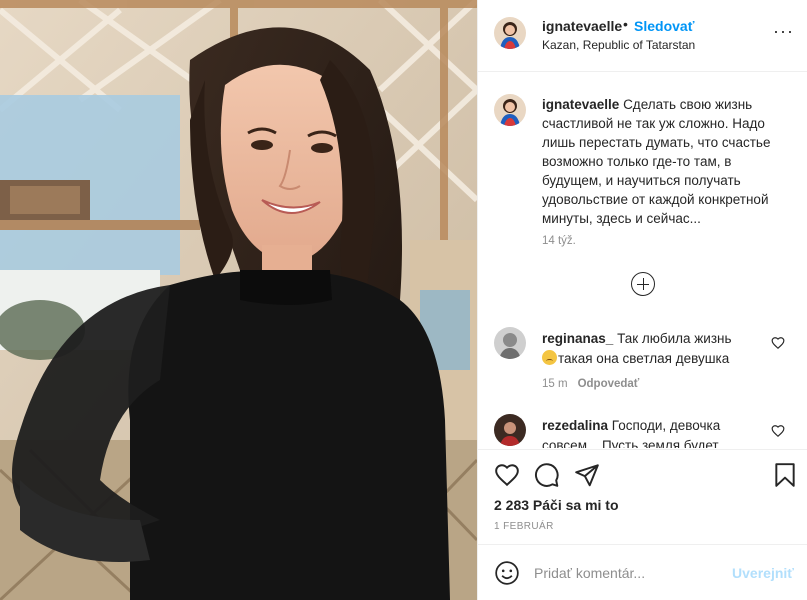  I want to click on caption-timestamp: 14 týž., so click(559, 241).